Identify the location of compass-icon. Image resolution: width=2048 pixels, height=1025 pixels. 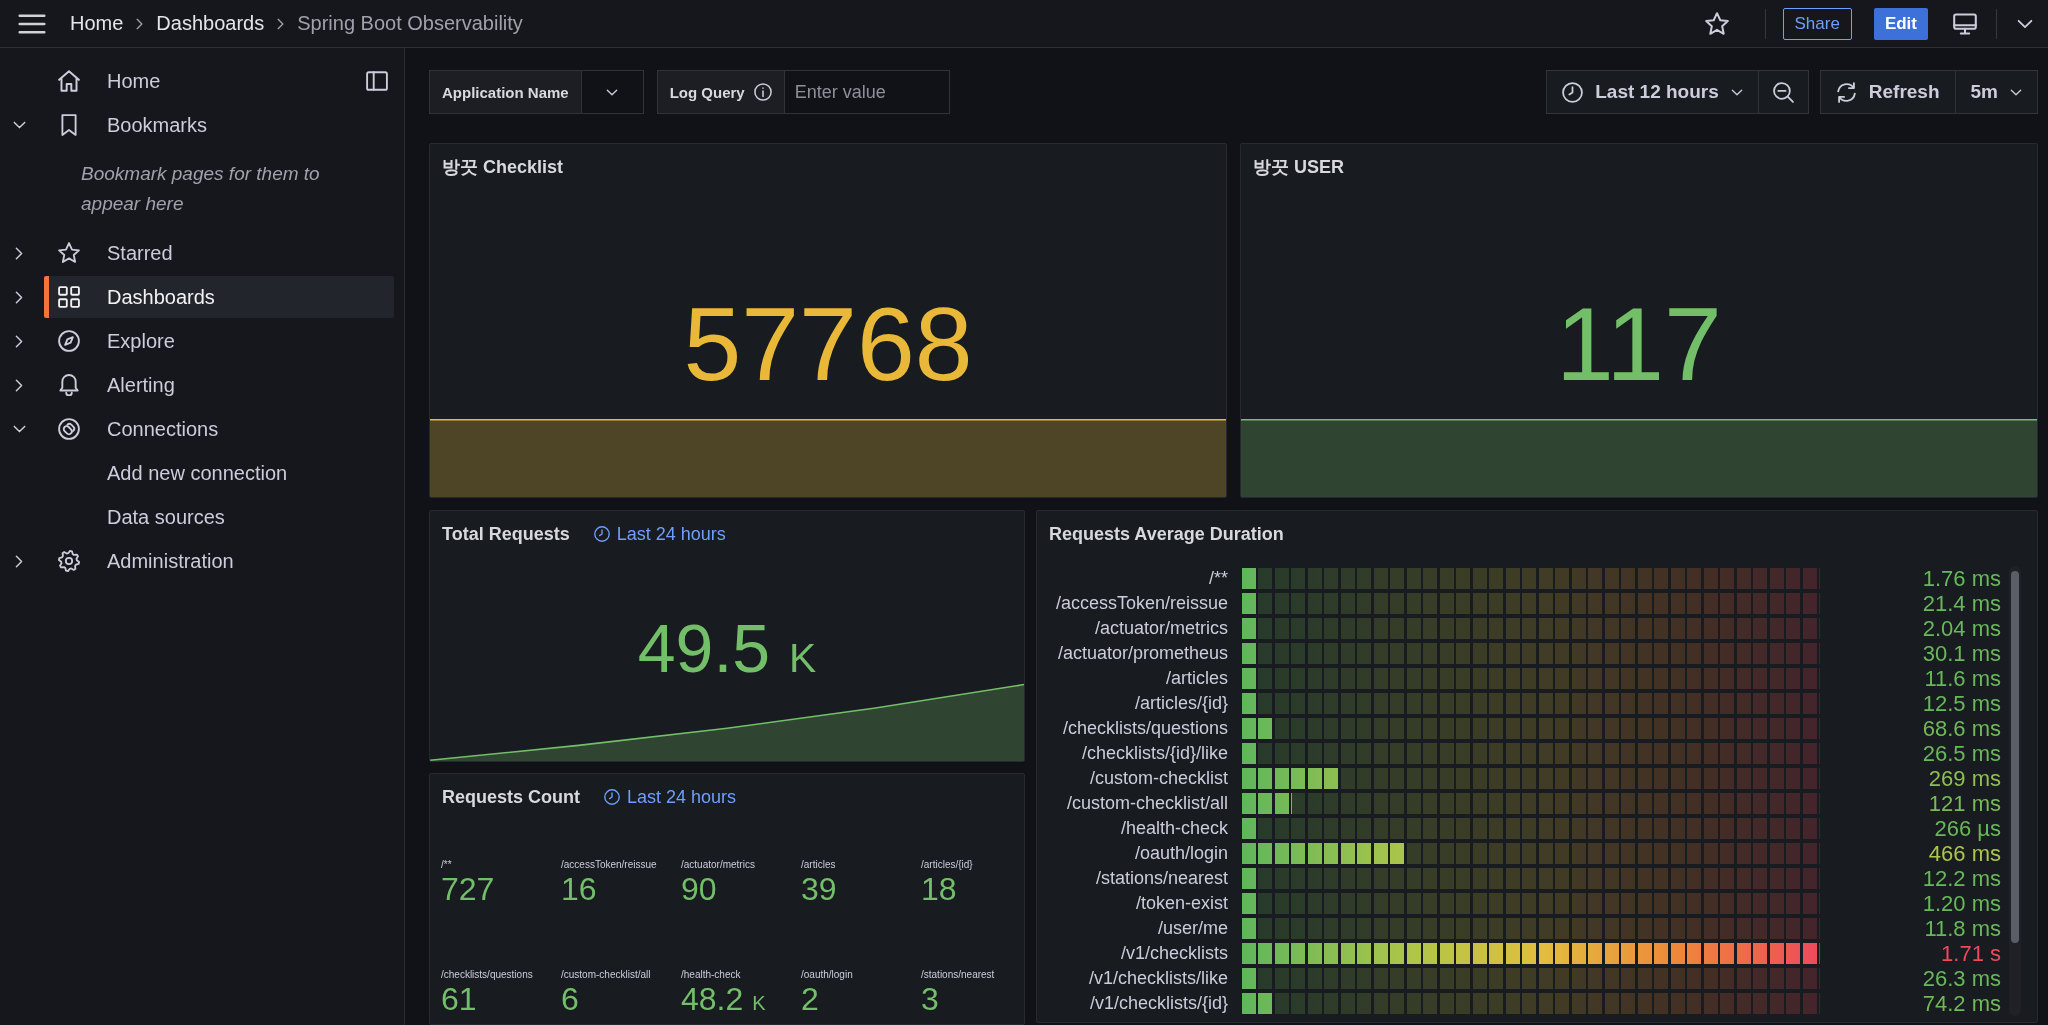
(69, 341).